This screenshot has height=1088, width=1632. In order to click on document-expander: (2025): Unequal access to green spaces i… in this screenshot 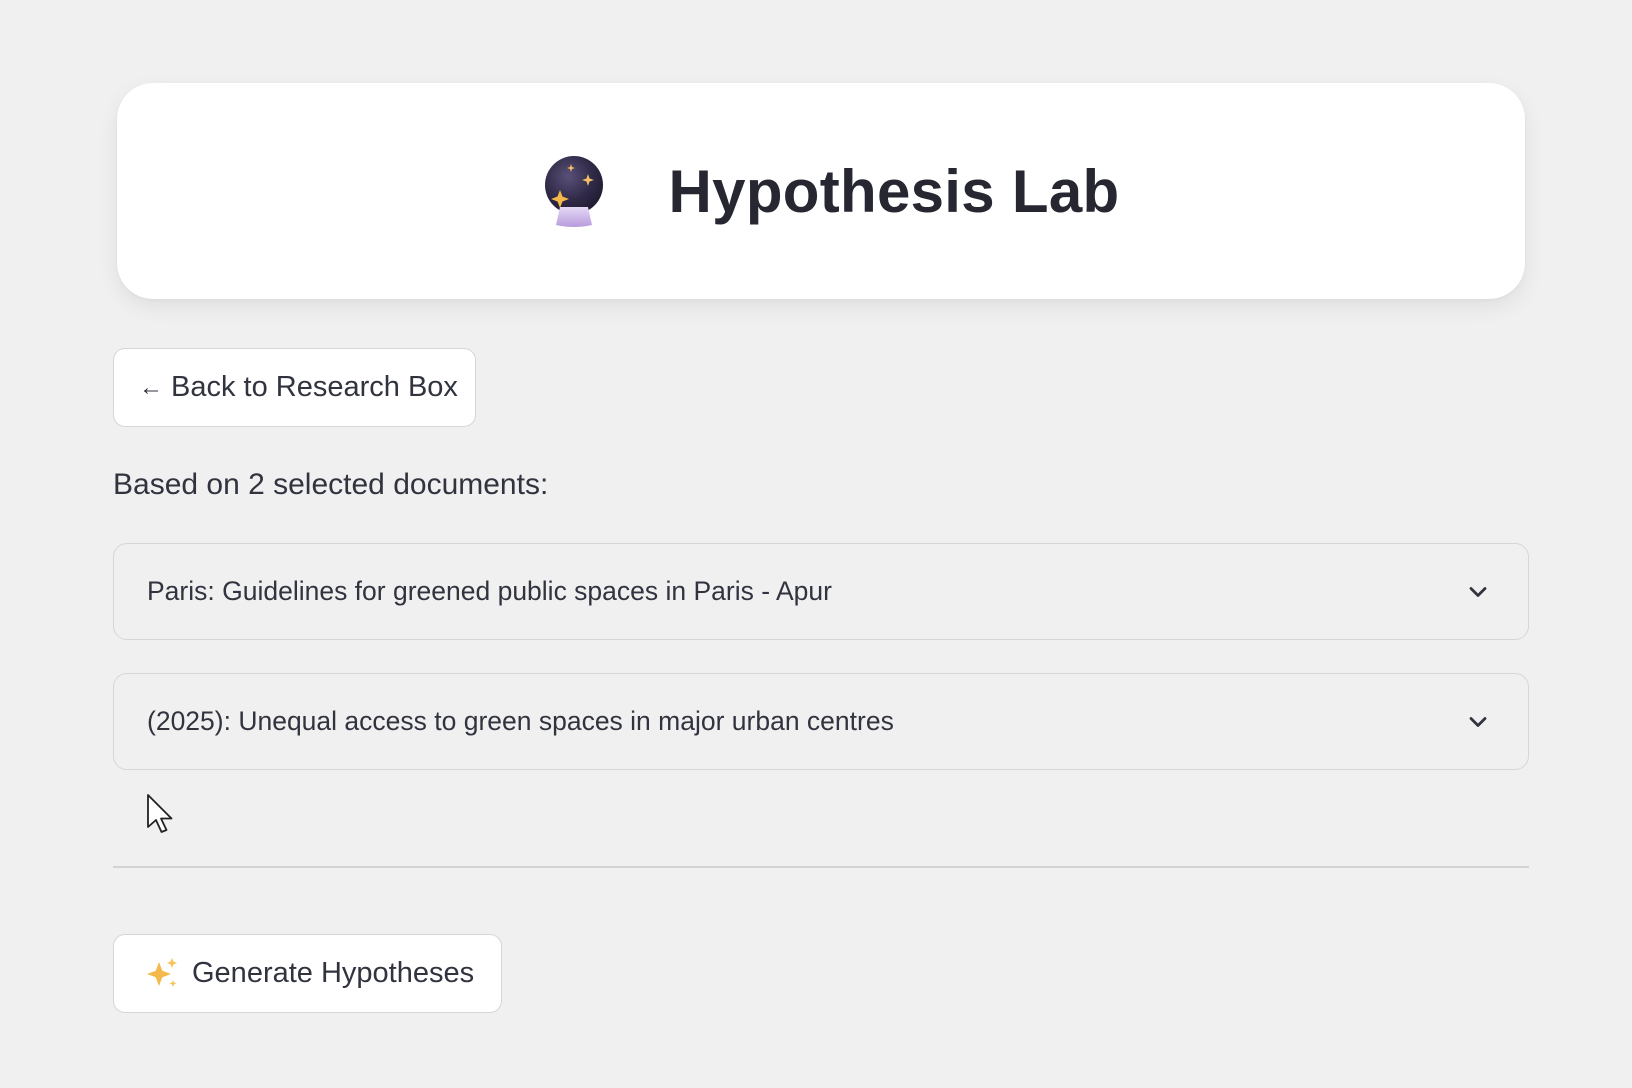, I will do `click(821, 721)`.